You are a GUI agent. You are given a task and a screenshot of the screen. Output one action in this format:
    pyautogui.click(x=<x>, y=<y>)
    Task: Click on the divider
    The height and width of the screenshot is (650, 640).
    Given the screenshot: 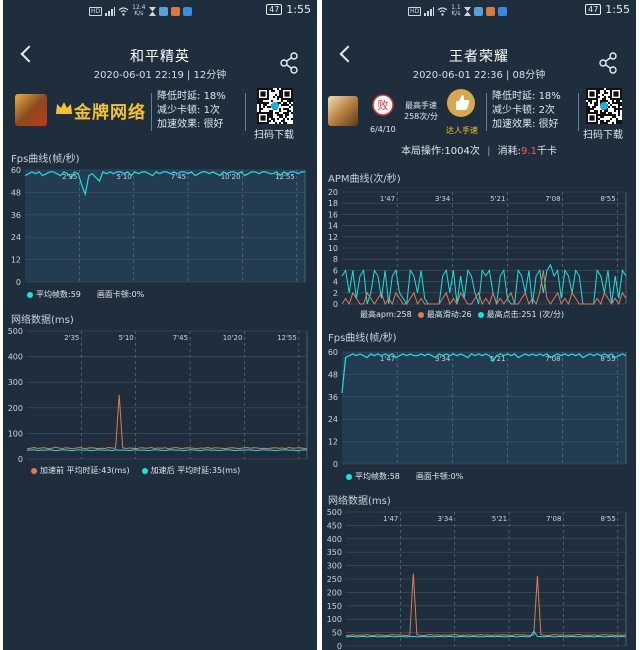 What is the action you would take?
    pyautogui.click(x=578, y=112)
    